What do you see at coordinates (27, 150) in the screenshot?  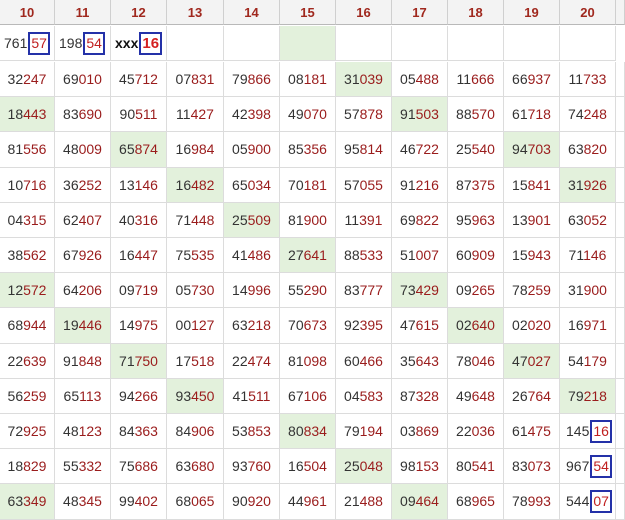 I see `grid-cell: 81556` at bounding box center [27, 150].